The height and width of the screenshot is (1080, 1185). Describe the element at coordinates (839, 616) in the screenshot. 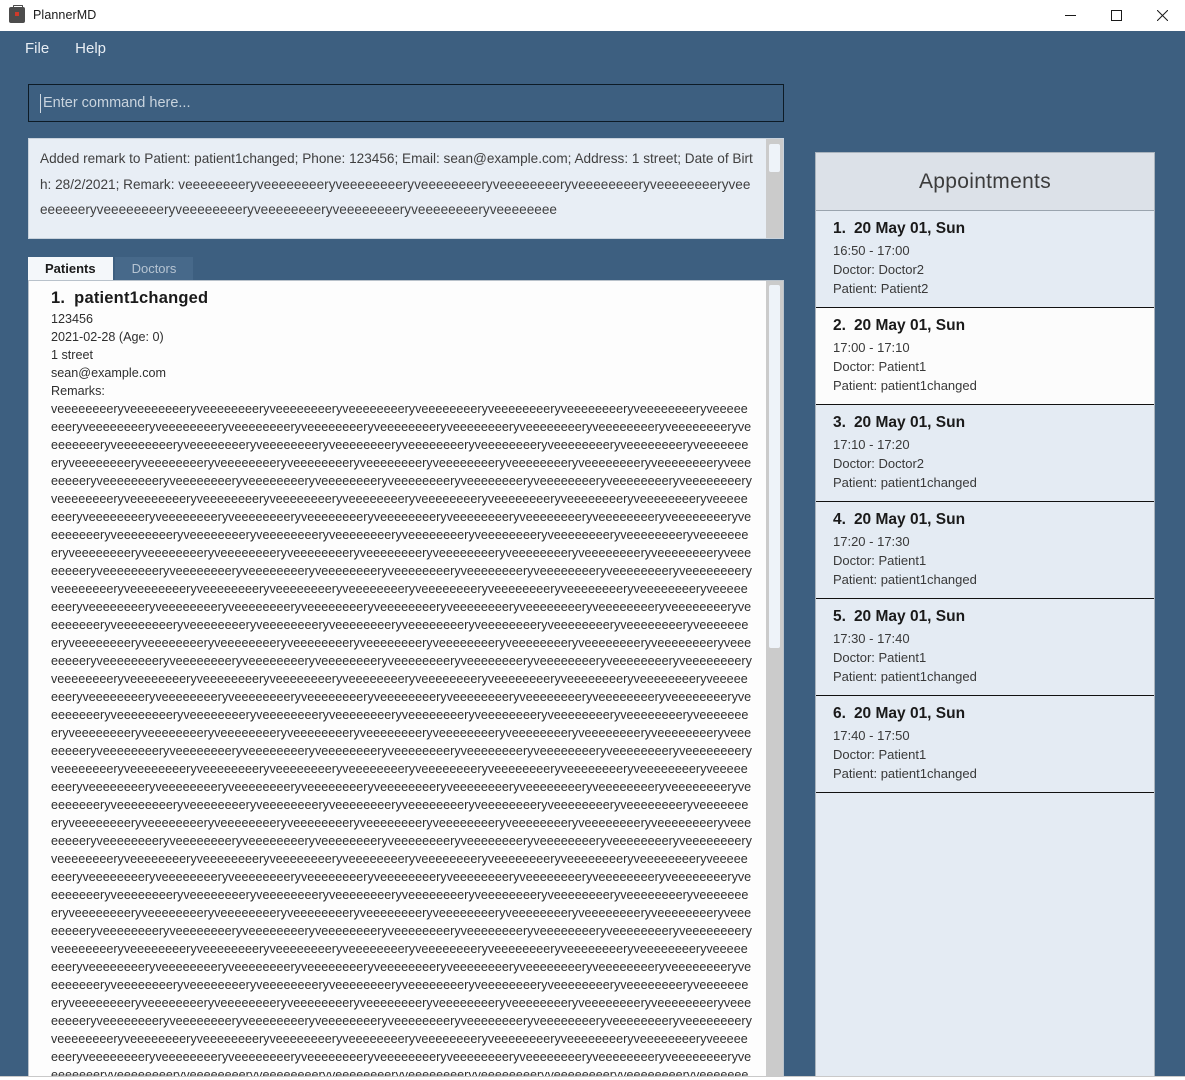

I see `appointment-index: 5.` at that location.